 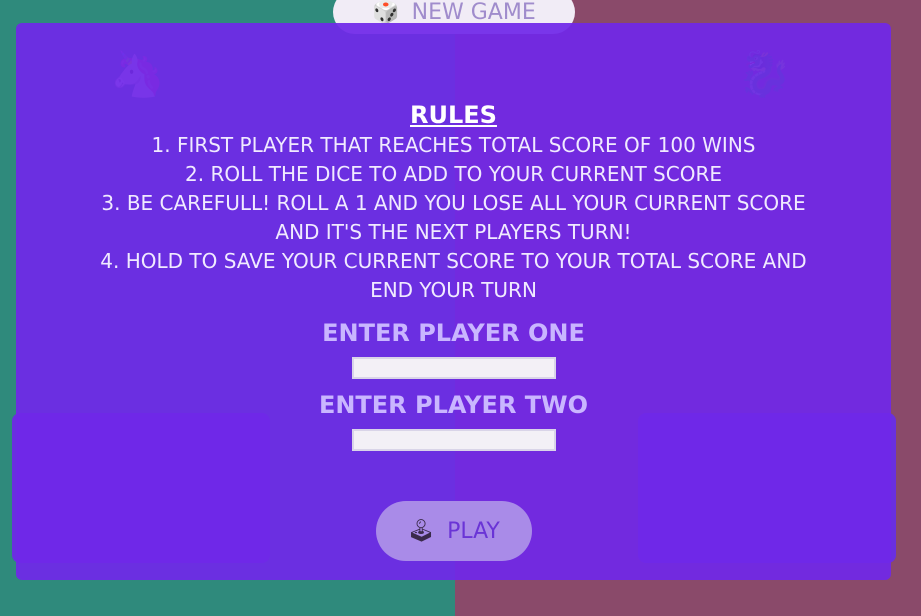 I want to click on dice-icon: 🎲, so click(x=386, y=12).